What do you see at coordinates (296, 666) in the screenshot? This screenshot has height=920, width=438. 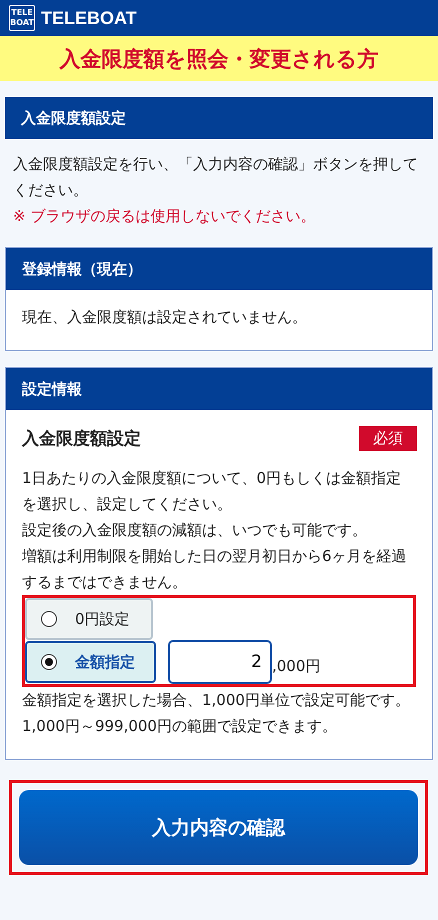 I see `unit-text: ,000円` at bounding box center [296, 666].